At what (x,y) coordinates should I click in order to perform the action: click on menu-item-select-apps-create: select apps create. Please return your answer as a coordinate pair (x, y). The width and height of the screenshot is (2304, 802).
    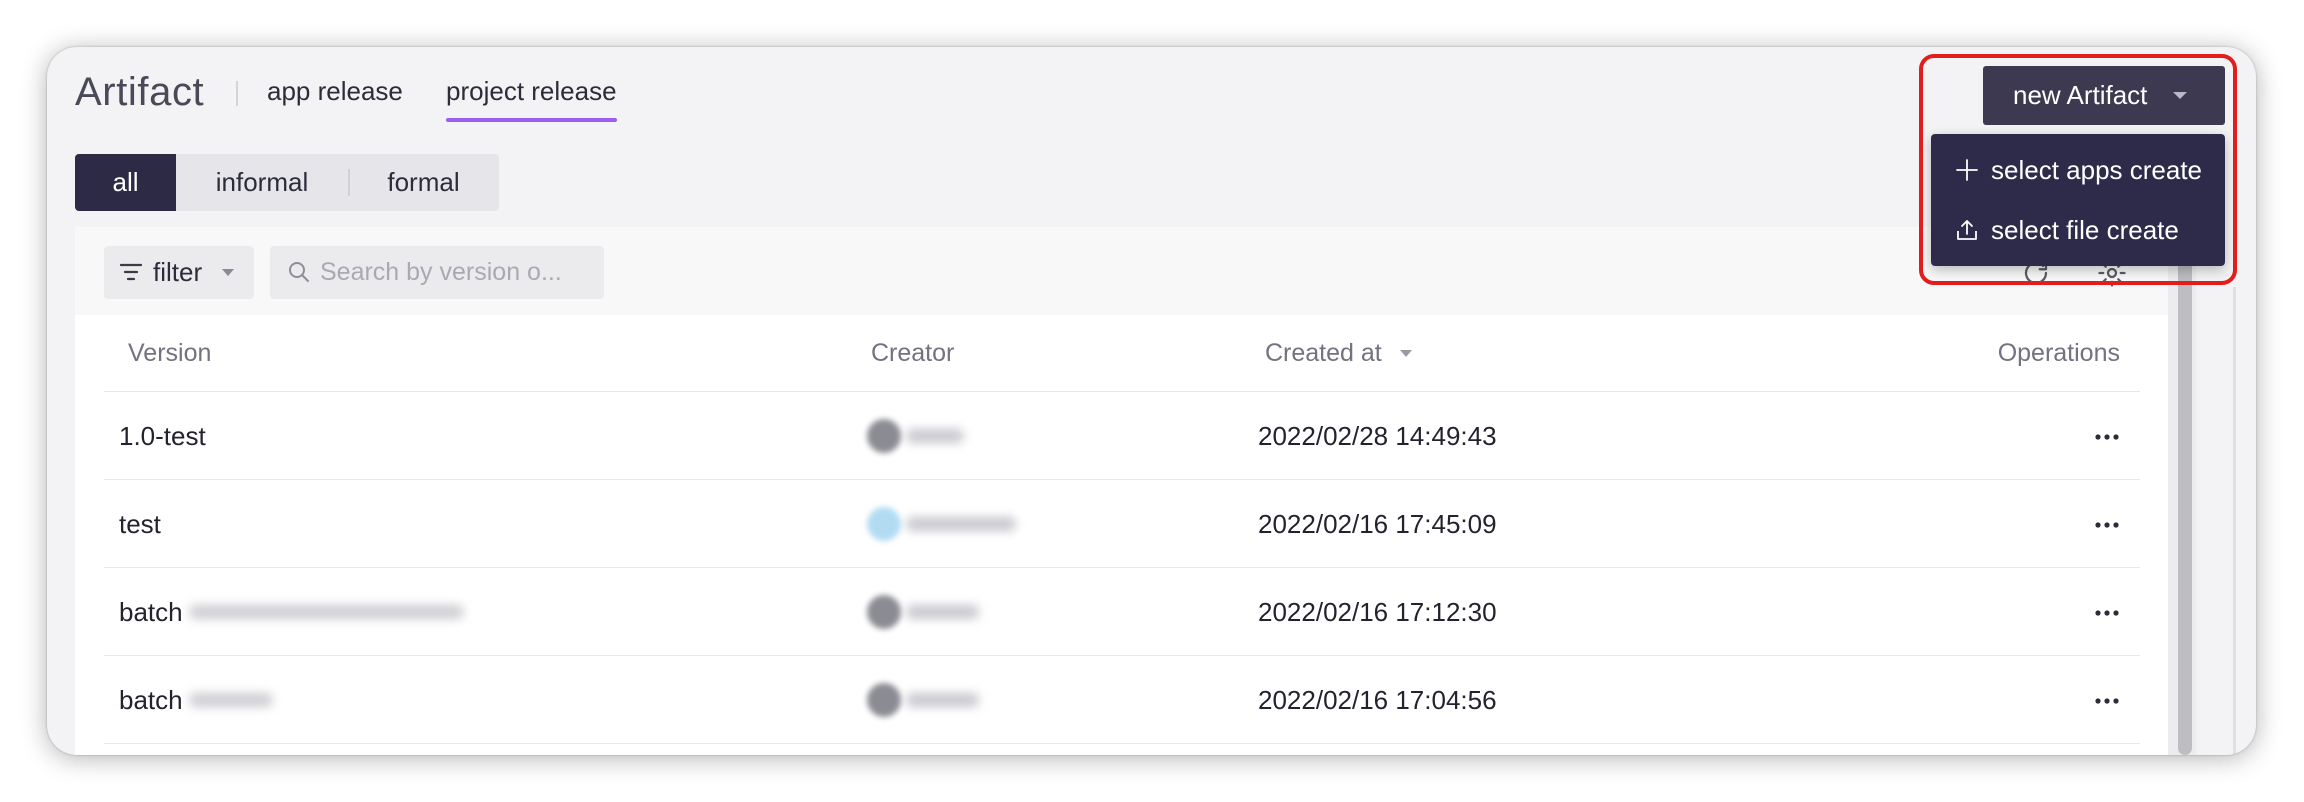
    Looking at the image, I should click on (2078, 170).